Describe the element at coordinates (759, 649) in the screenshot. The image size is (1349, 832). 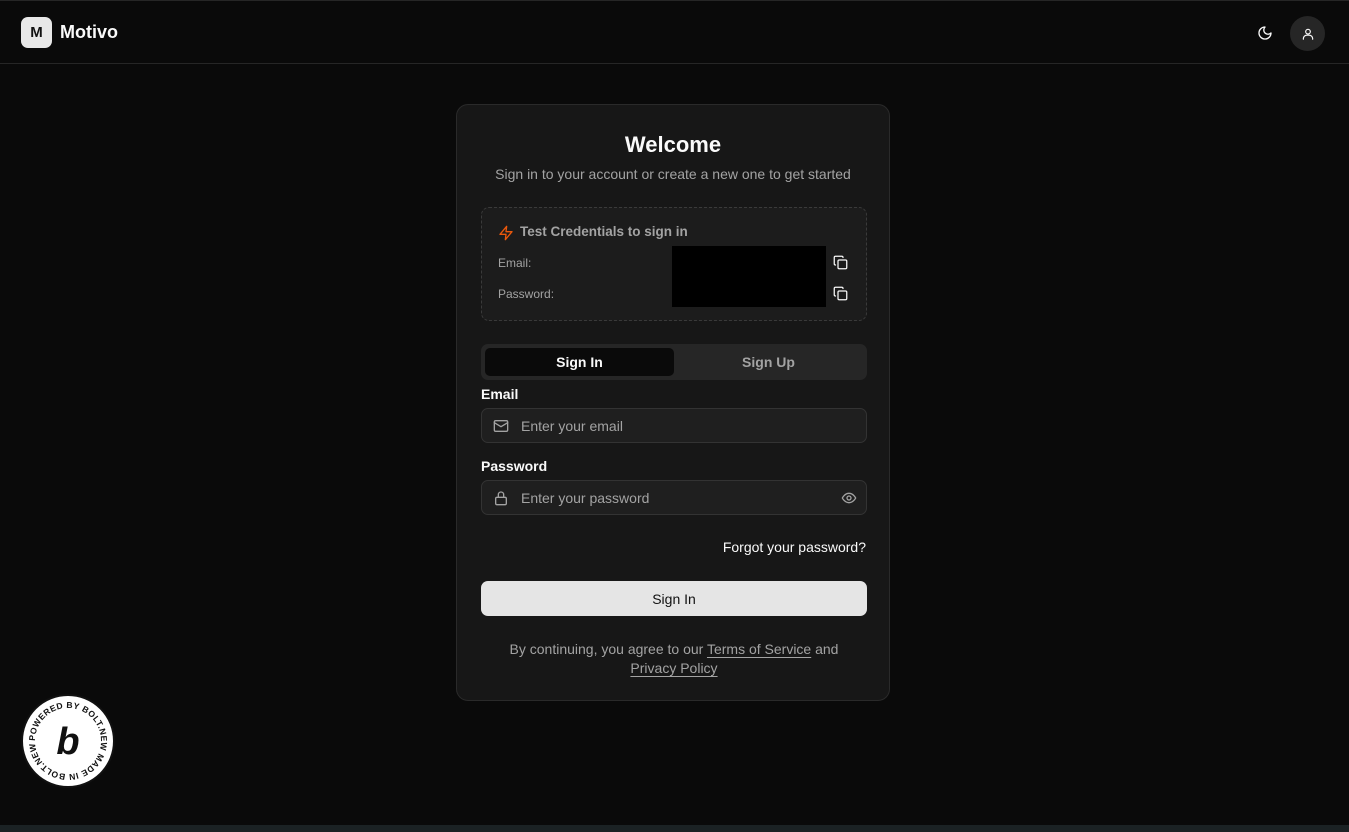
I see `terms-of-service-link: Terms of Service` at that location.